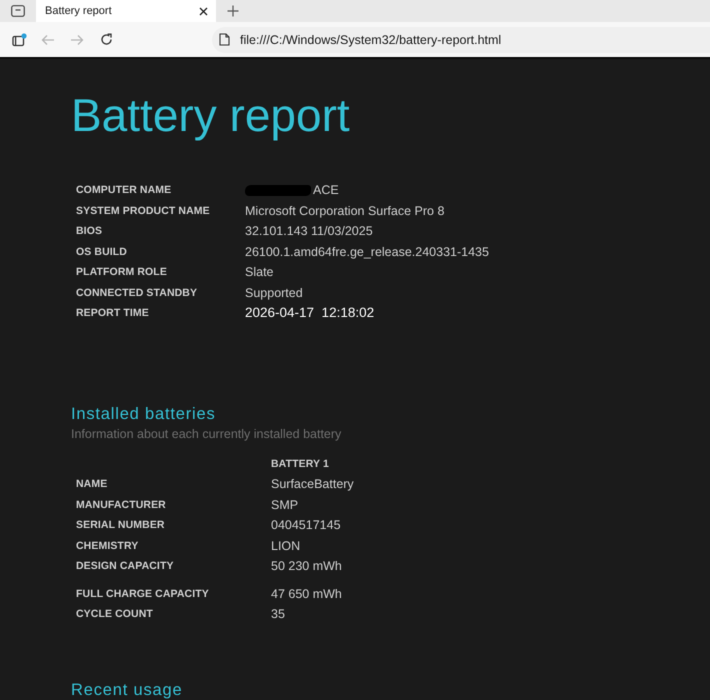 This screenshot has height=700, width=710. What do you see at coordinates (306, 525) in the screenshot?
I see `battery-value: 0404517145` at bounding box center [306, 525].